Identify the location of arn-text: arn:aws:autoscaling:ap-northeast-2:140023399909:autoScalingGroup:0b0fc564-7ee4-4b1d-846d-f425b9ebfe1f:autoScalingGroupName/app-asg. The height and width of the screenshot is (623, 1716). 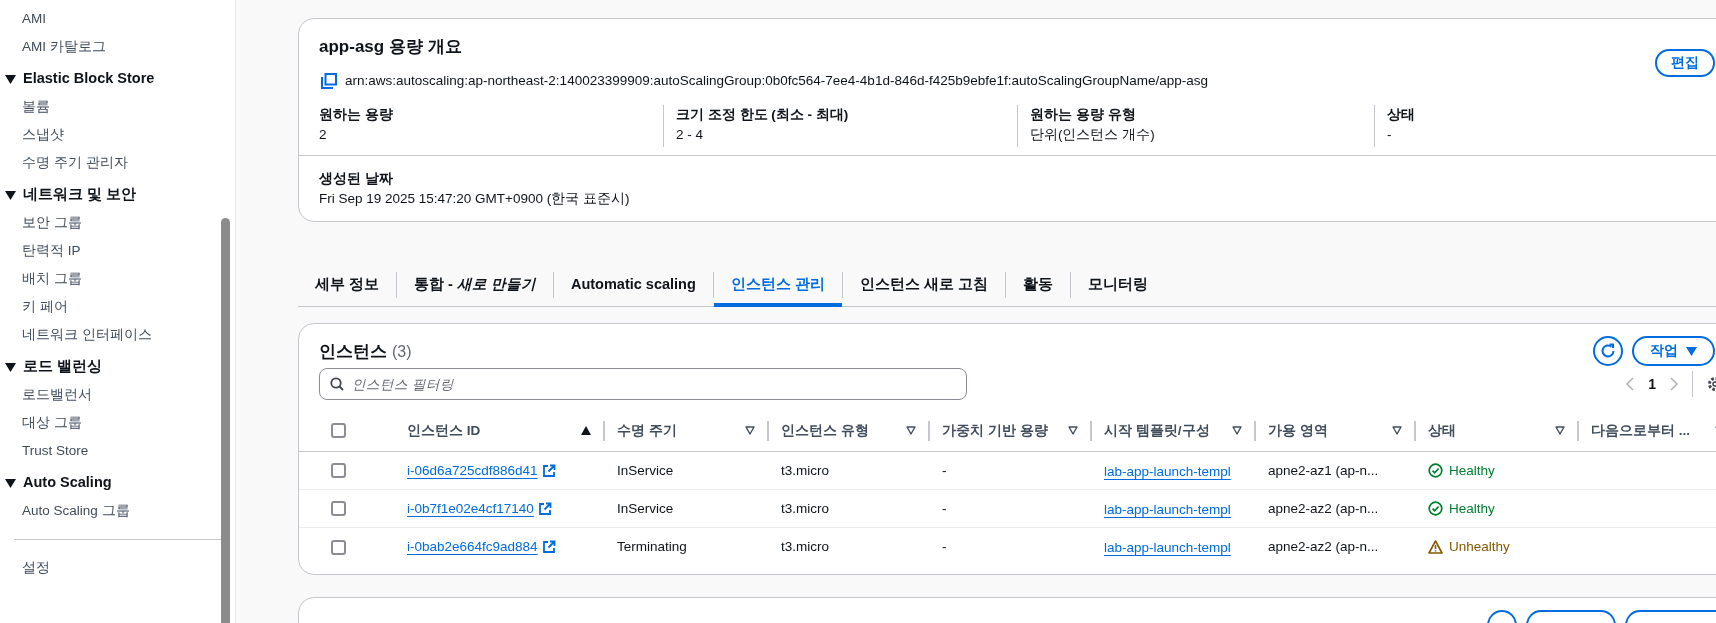
(777, 81).